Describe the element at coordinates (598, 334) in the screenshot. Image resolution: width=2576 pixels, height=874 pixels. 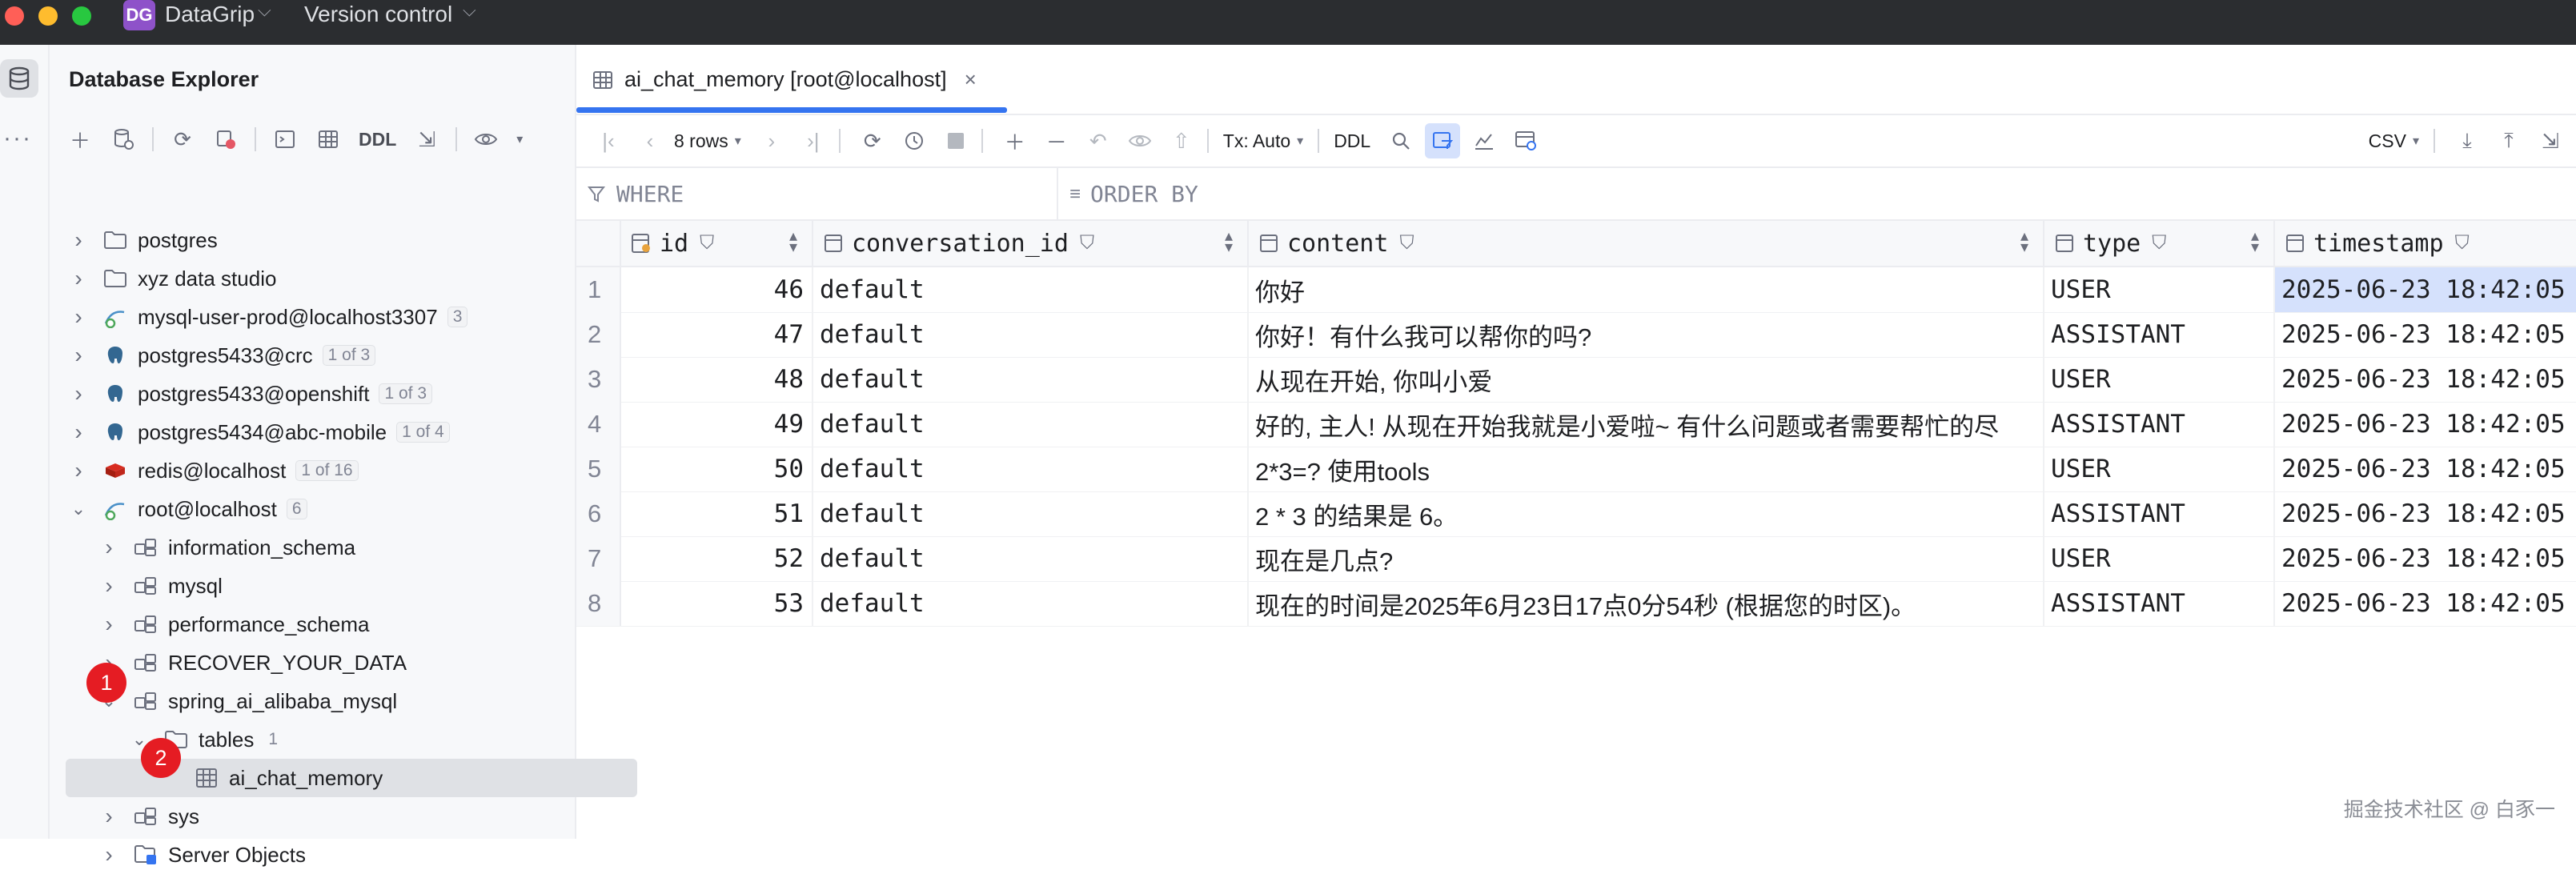
I see `row-number-cell: 2` at that location.